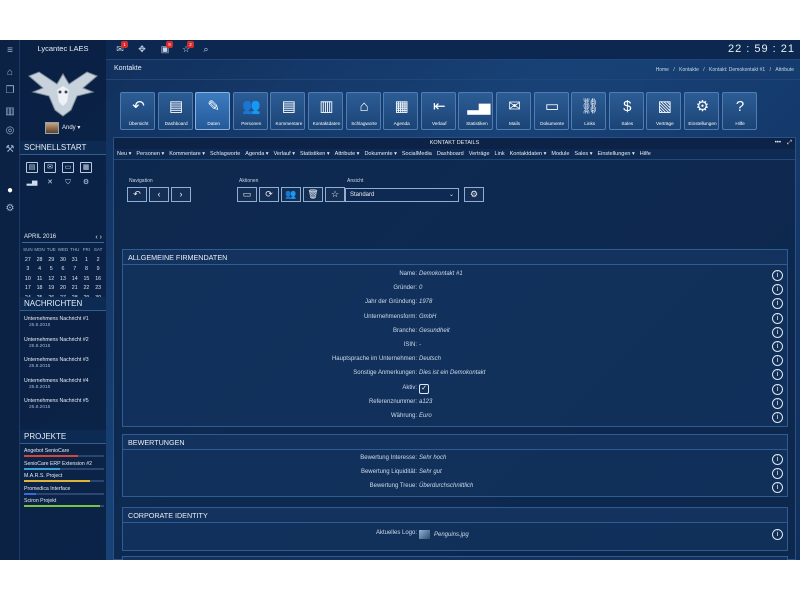 This screenshot has width=800, height=600. Describe the element at coordinates (363, 111) in the screenshot. I see `module-schlagworte: ⌂ Schlagworte` at that location.